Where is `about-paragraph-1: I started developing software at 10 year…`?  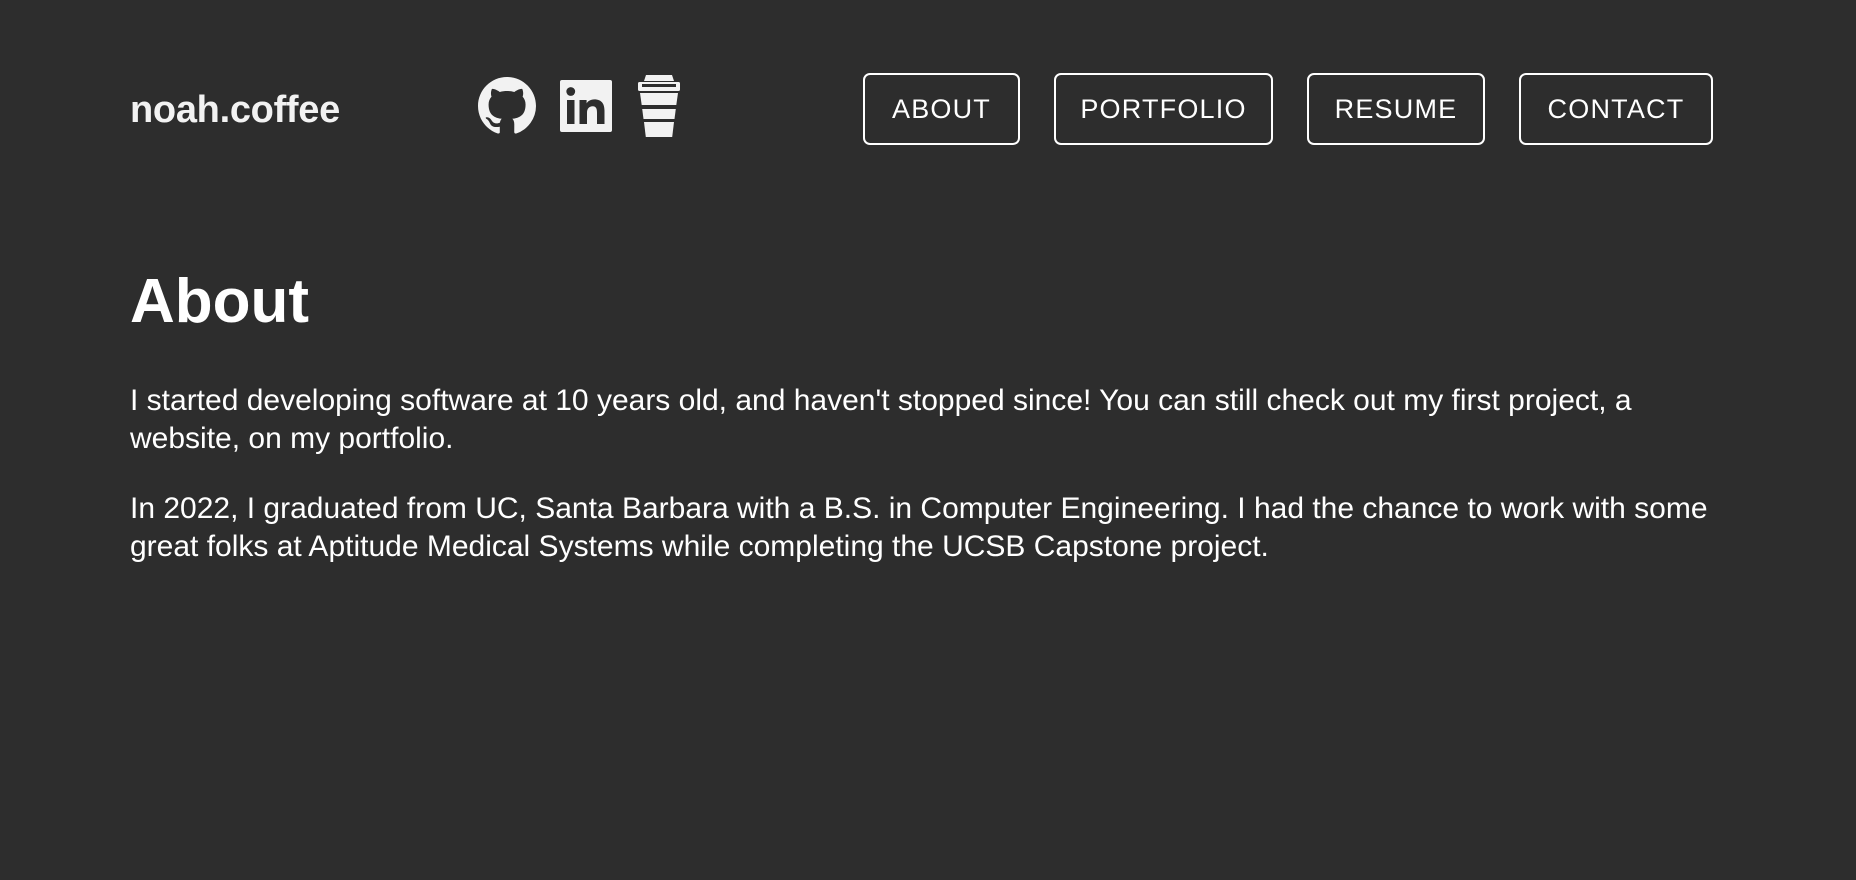
about-paragraph-1: I started developing software at 10 year… is located at coordinates (881, 419).